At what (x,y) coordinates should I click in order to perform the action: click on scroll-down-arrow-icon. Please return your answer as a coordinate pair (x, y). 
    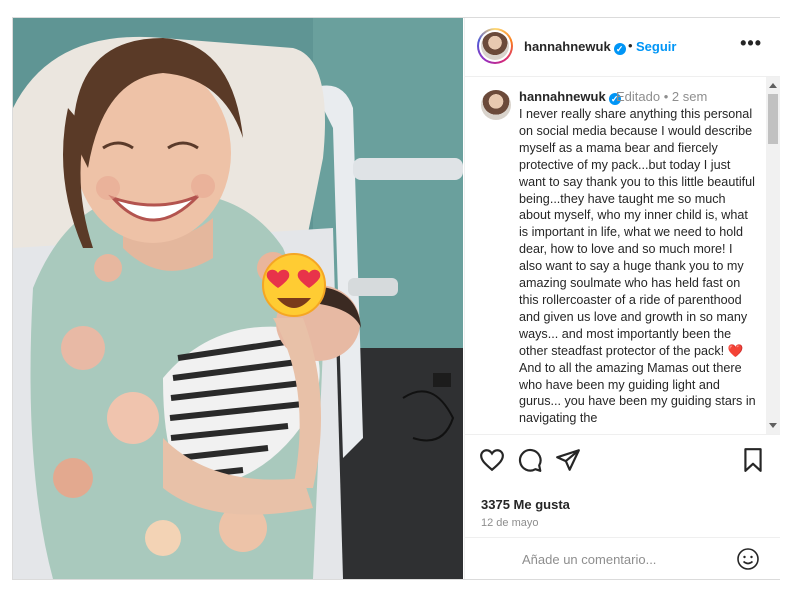
    Looking at the image, I should click on (773, 425).